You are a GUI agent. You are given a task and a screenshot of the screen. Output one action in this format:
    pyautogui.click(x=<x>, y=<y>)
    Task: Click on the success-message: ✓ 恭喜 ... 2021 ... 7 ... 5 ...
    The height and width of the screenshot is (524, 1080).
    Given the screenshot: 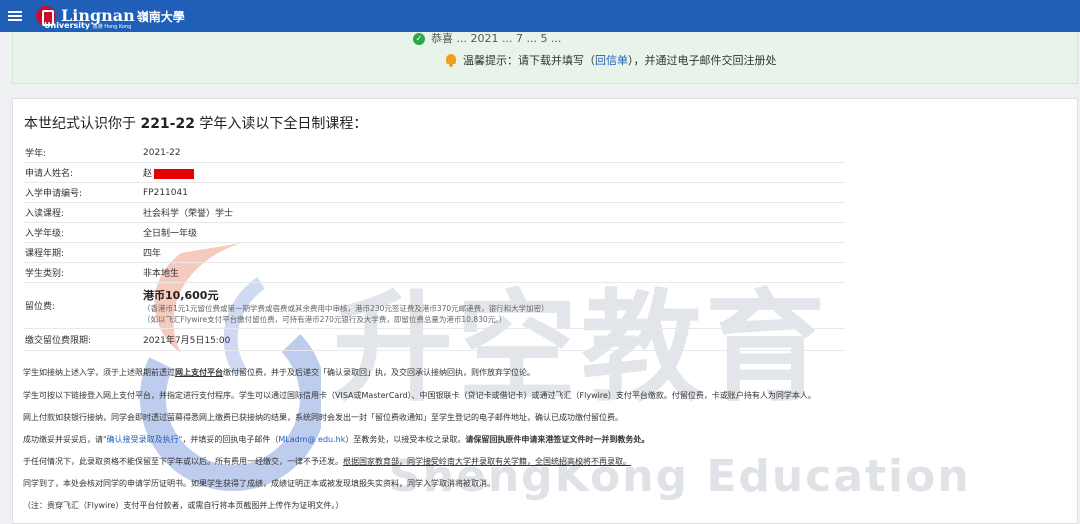 What is the action you would take?
    pyautogui.click(x=487, y=38)
    